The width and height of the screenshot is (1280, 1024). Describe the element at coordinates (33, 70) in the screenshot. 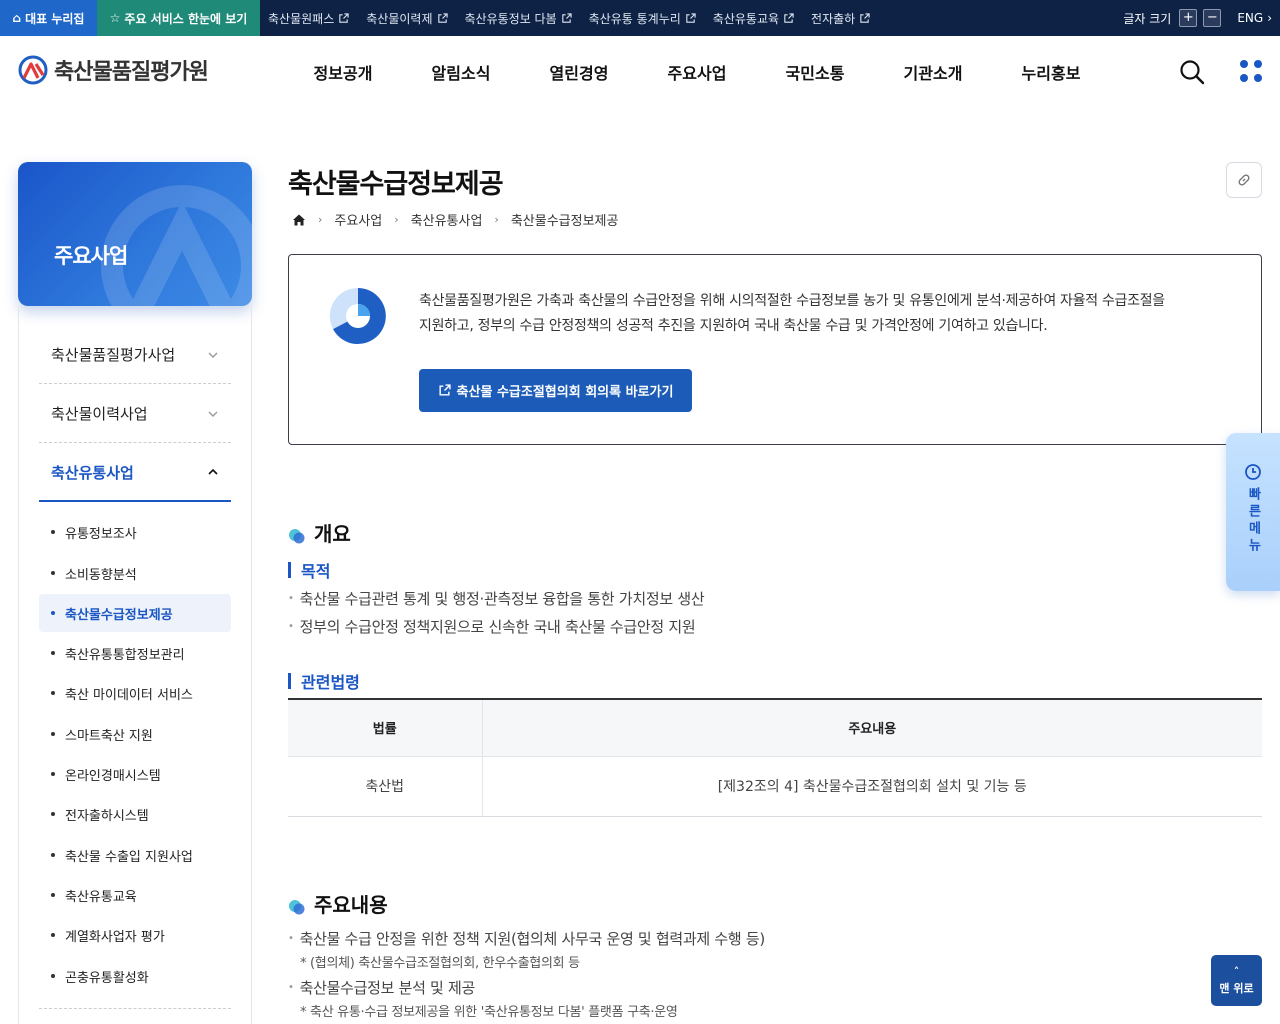

I see `logo-mark-icon` at that location.